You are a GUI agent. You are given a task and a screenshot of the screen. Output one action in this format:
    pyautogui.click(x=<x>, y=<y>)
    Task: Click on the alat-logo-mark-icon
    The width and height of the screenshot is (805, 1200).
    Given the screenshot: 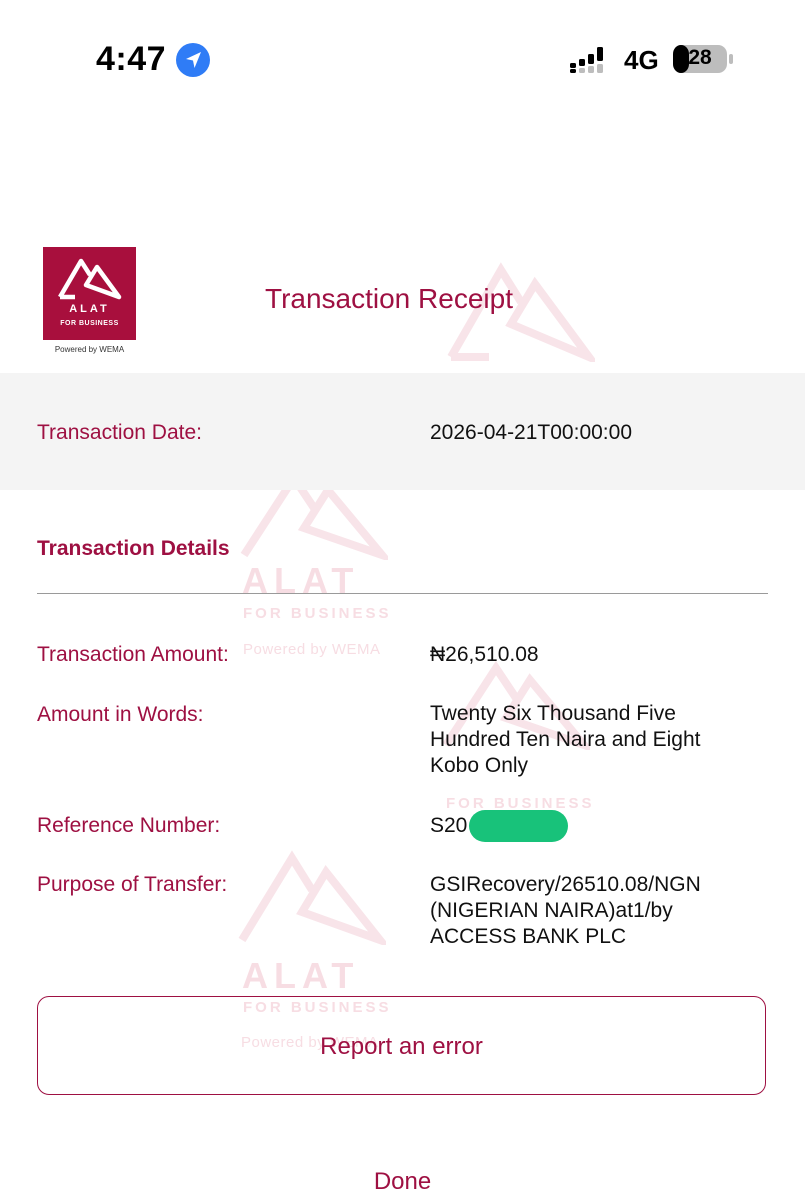 What is the action you would take?
    pyautogui.click(x=90, y=279)
    